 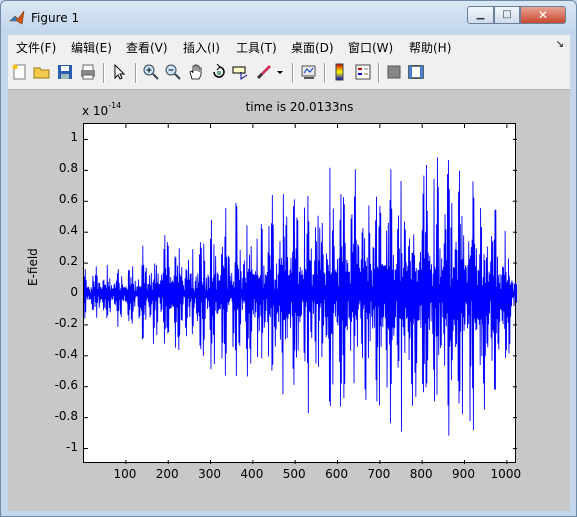 I want to click on x-tick-label: 1000, so click(x=506, y=474).